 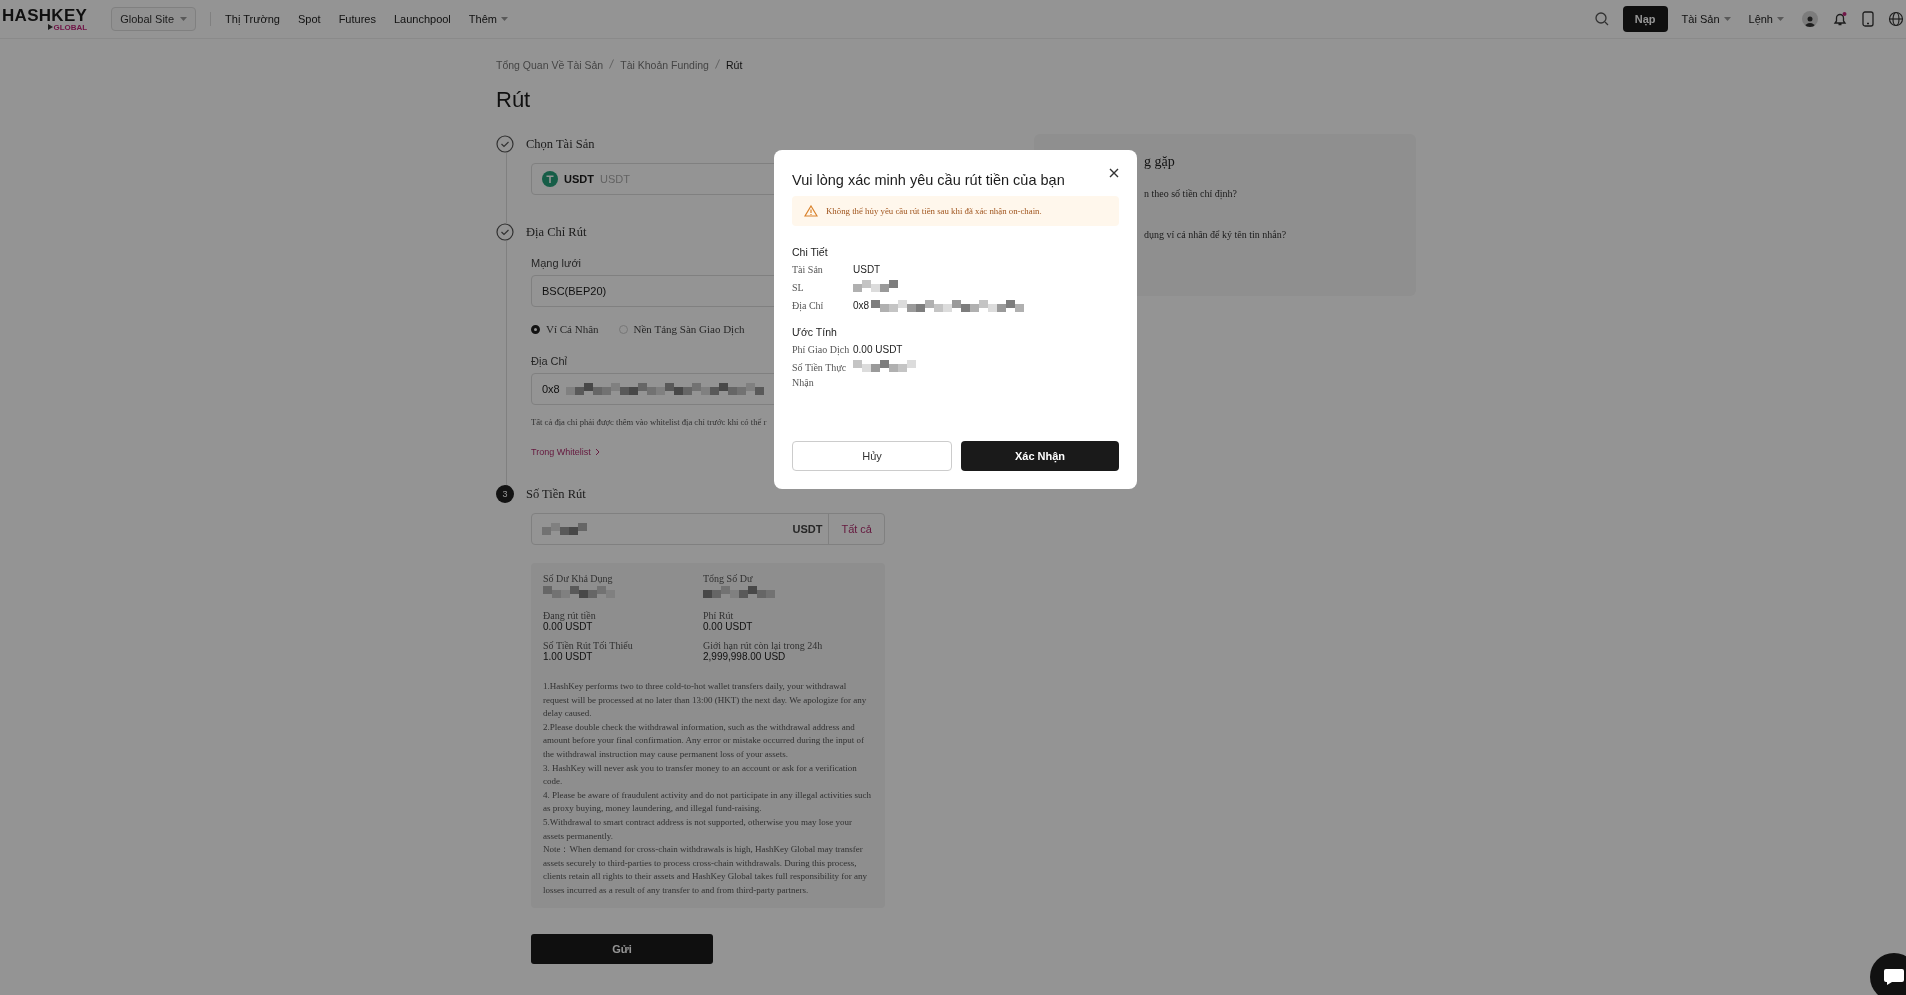 I want to click on note-text: 1.HashKey performs two to three cold-to-hot wallet transfers daily, your withdrawal request will be processed at no later than 13:00 (HKT) the next day. We apologize for any delay caused., so click(x=705, y=700).